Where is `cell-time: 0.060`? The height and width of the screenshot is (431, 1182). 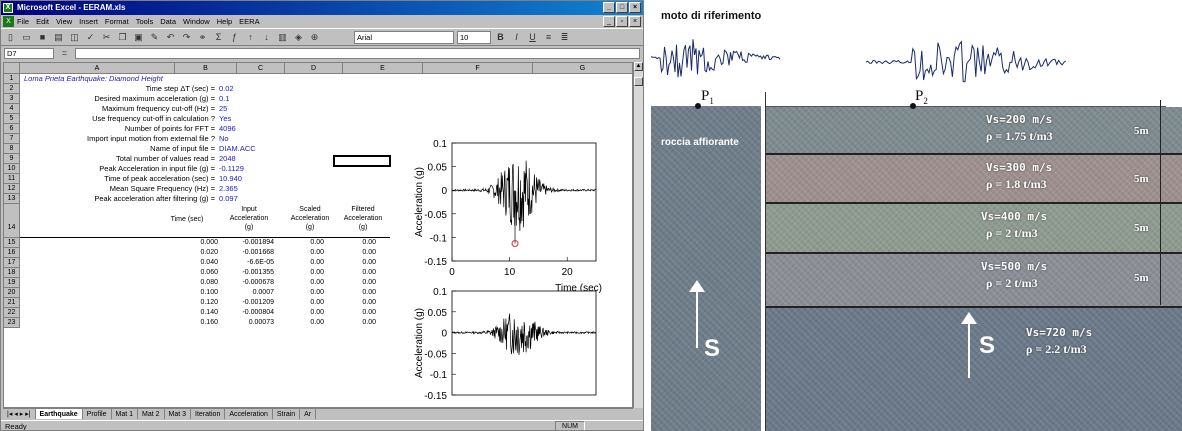
cell-time: 0.060 is located at coordinates (188, 272).